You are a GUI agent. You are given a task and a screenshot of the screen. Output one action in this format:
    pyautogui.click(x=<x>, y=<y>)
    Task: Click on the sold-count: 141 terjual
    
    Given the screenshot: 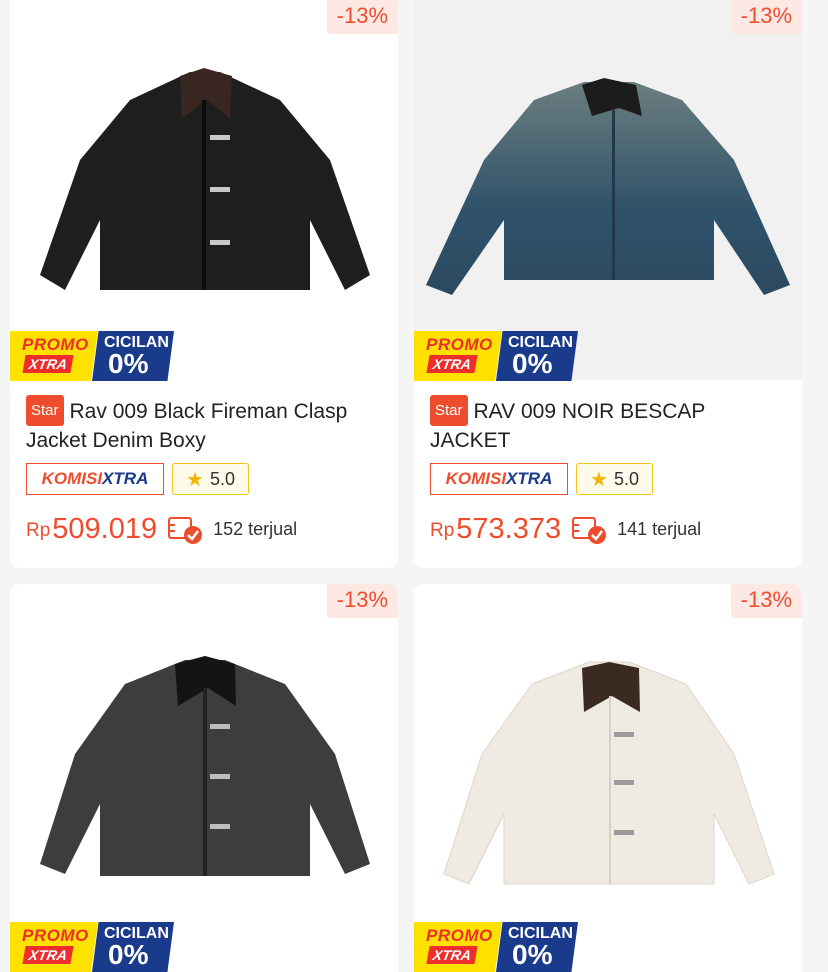 What is the action you would take?
    pyautogui.click(x=659, y=529)
    